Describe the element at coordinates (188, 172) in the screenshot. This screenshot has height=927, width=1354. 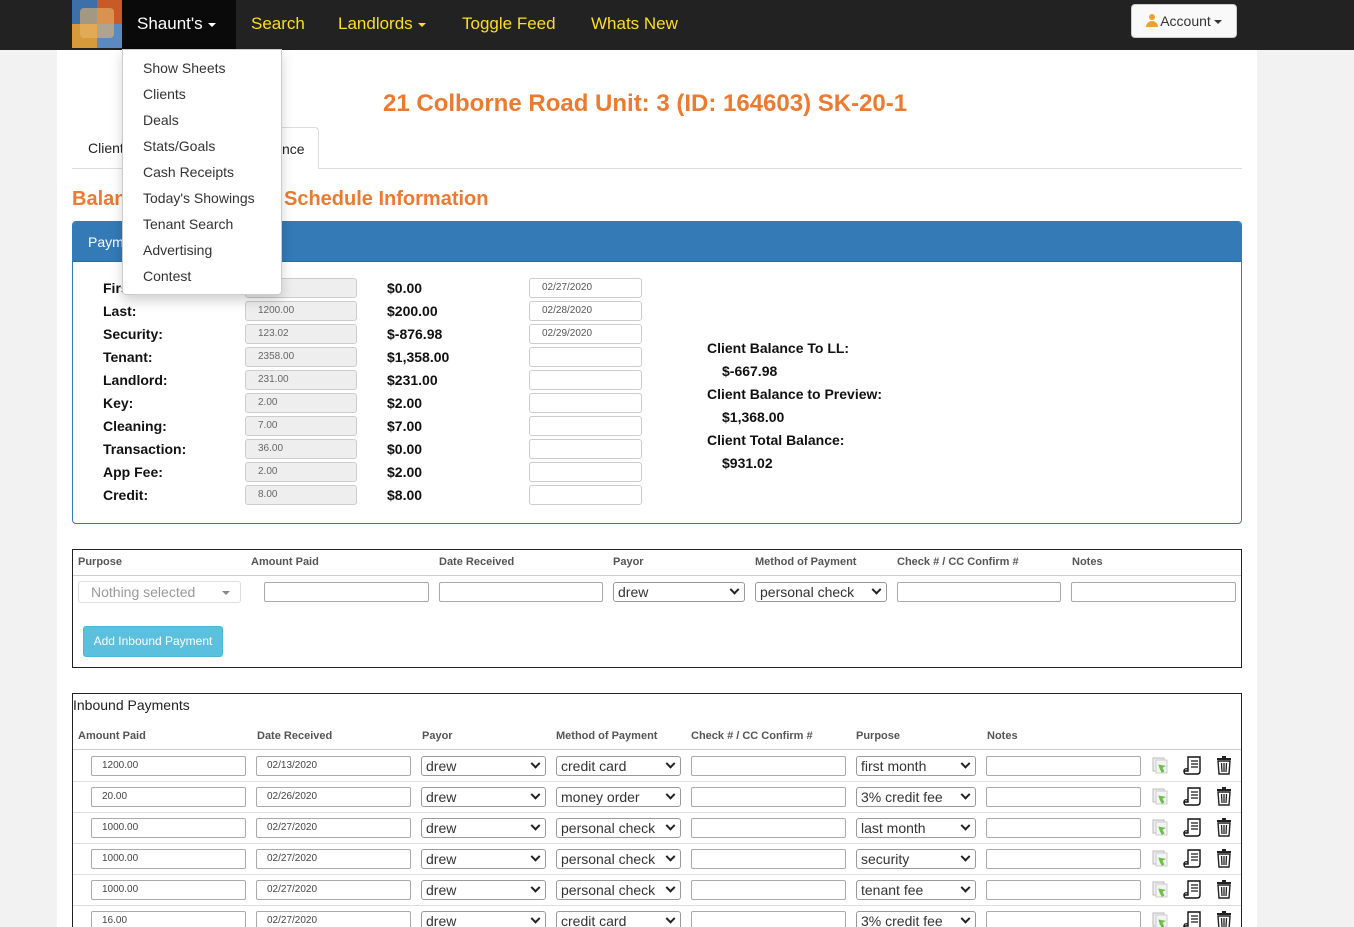
I see `dropdown-item: Cash Receipts` at that location.